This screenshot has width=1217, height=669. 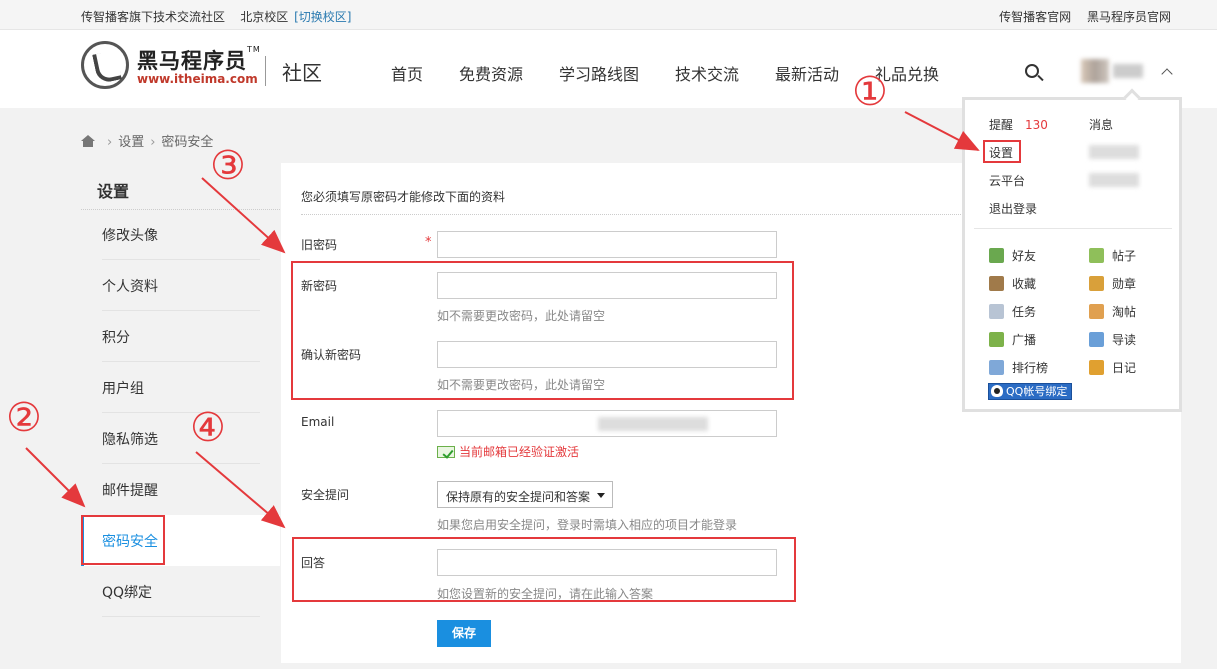 What do you see at coordinates (599, 73) in the screenshot?
I see `nav-roadmap: 学习路线图` at bounding box center [599, 73].